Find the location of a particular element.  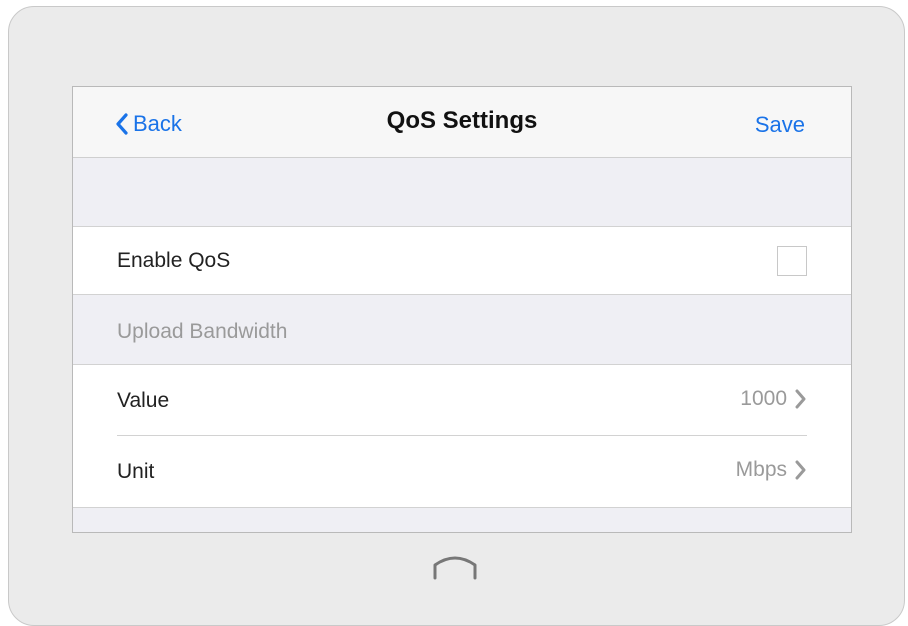

value-current: 1000 is located at coordinates (763, 398).